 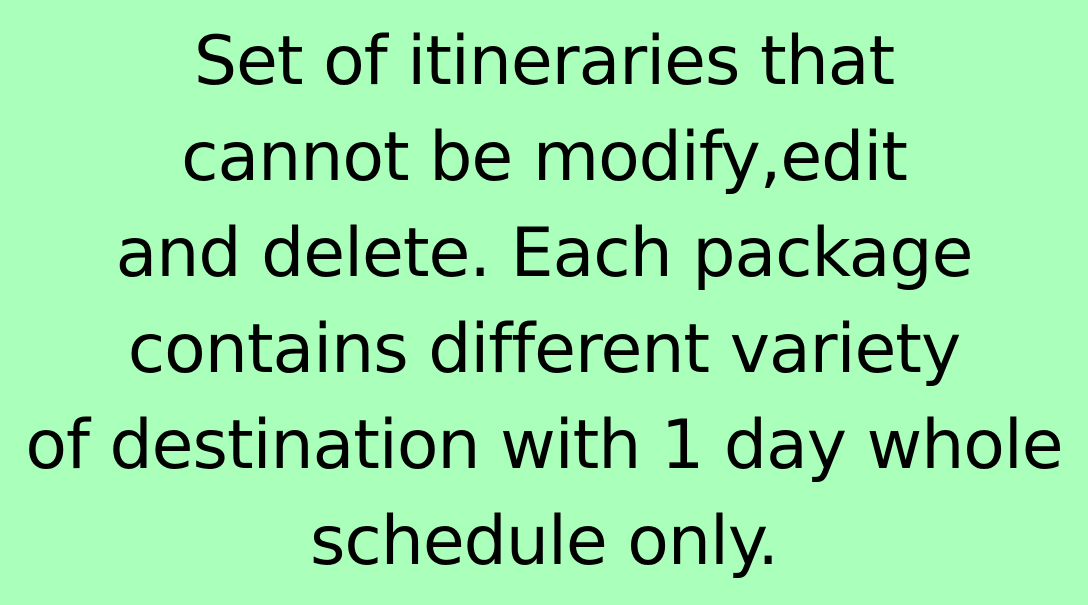 I want to click on description-line-2: cannot be modify,edit, so click(x=544, y=157).